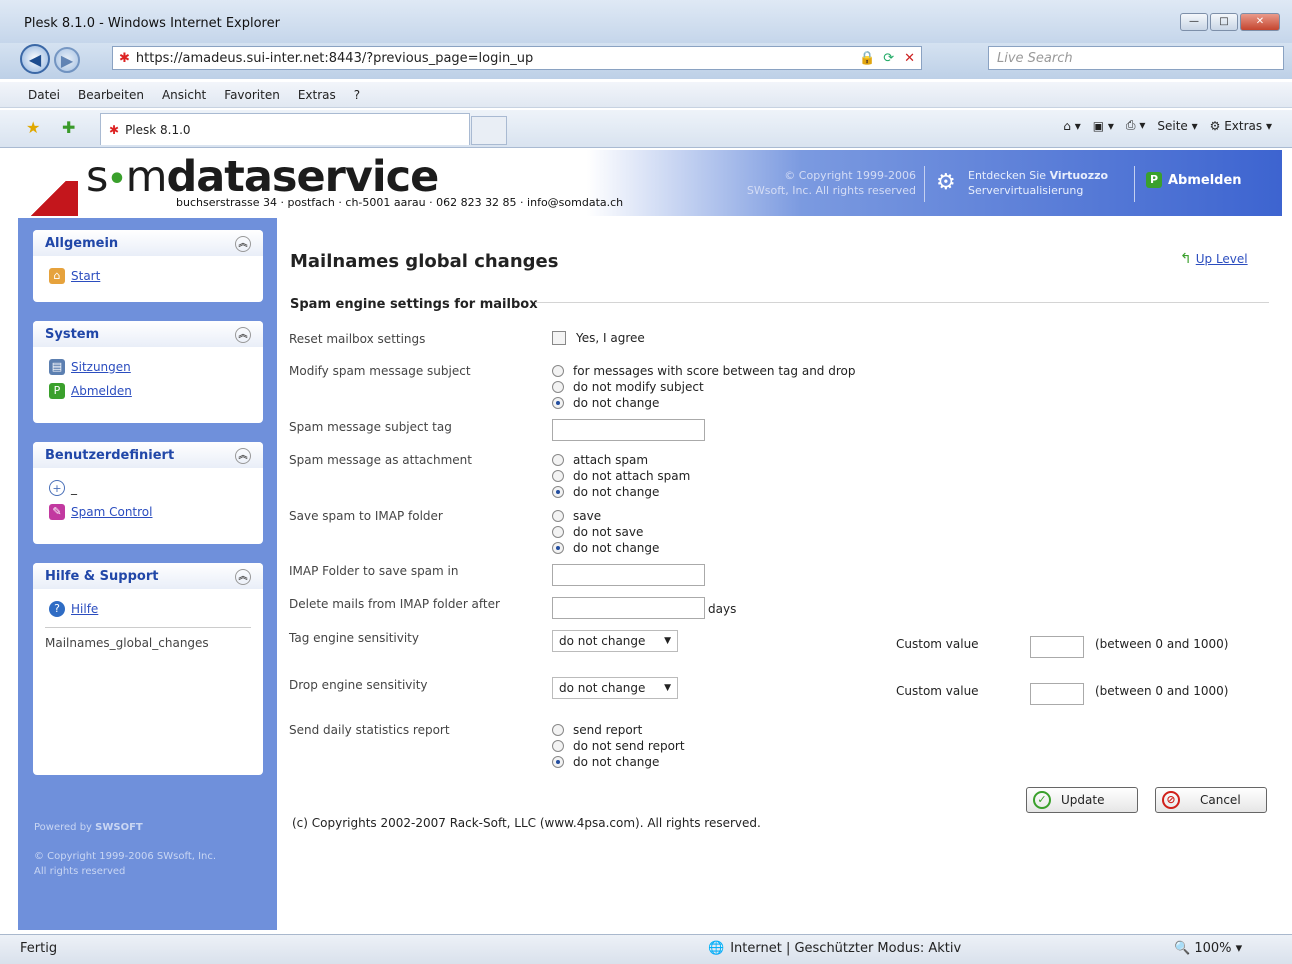  What do you see at coordinates (1211, 800) in the screenshot?
I see `cancel-button: ⊘ Cancel` at bounding box center [1211, 800].